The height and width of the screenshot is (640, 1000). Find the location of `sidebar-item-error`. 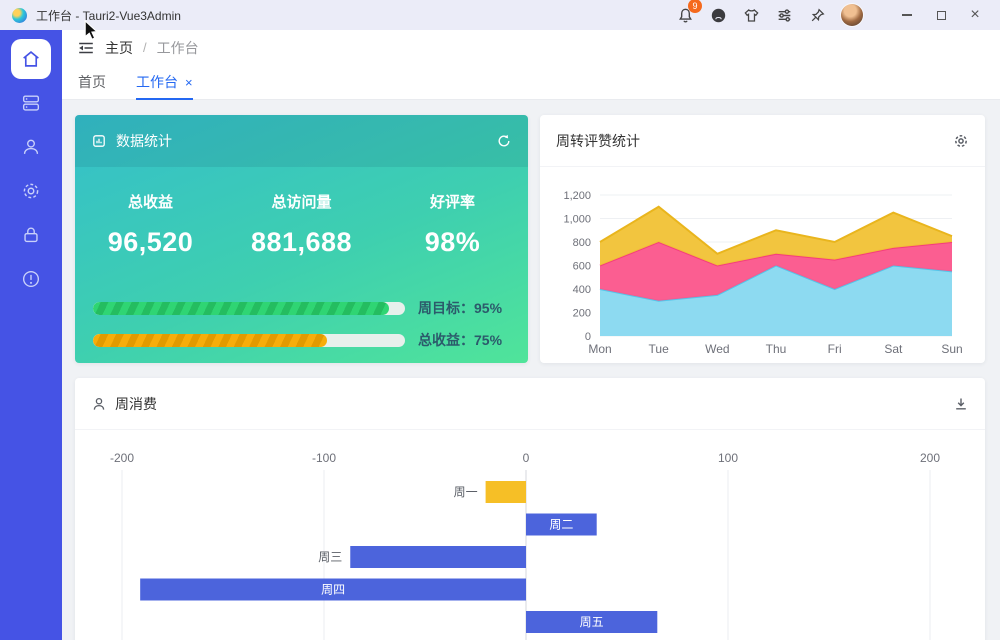

sidebar-item-error is located at coordinates (31, 279).